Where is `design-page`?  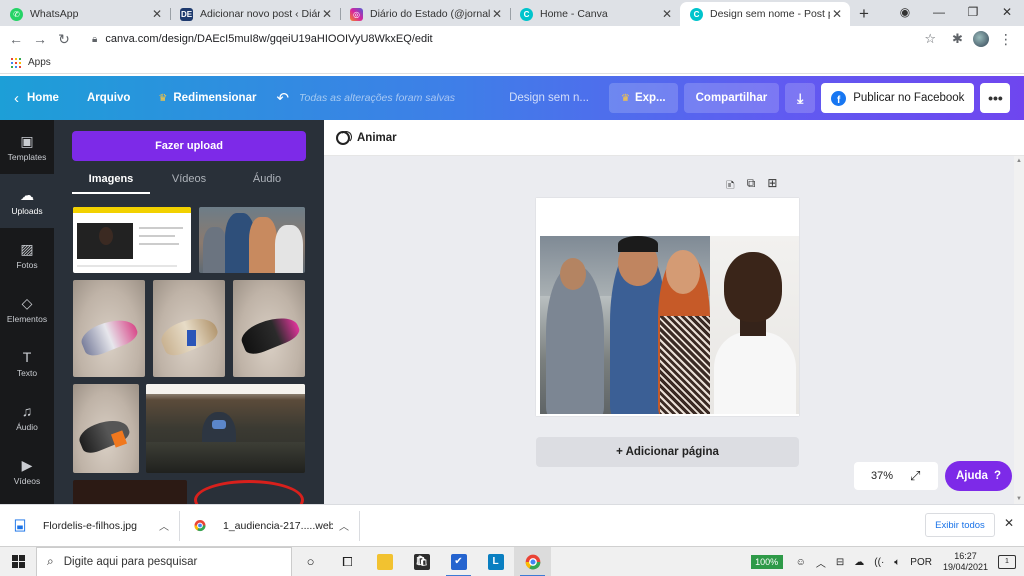
design-page is located at coordinates (667, 307).